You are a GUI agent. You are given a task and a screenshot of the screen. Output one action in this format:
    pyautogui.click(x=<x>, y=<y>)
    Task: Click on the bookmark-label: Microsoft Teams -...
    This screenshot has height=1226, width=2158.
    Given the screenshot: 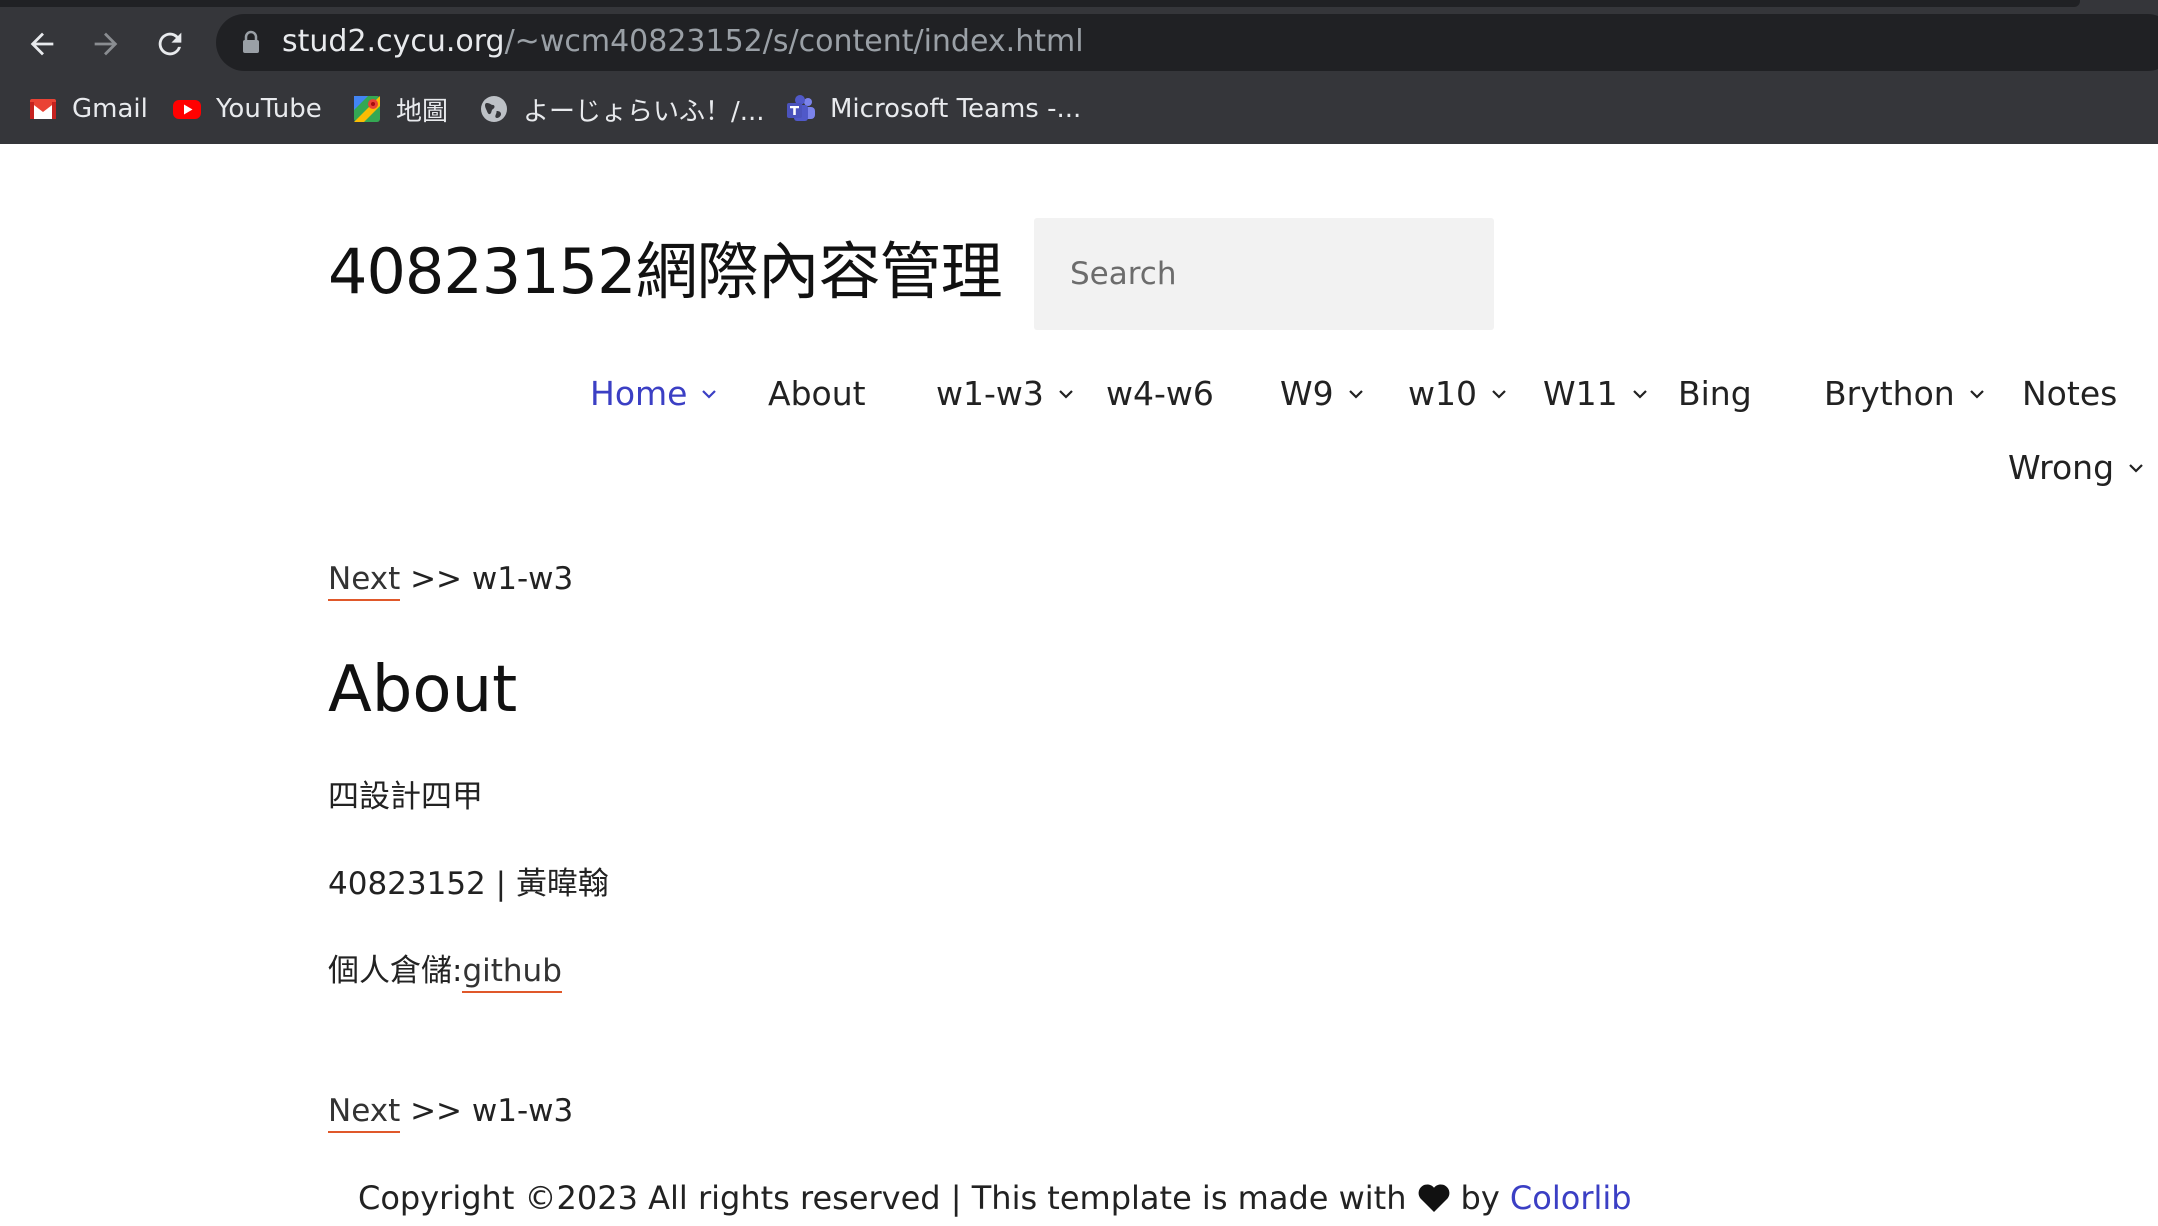 What is the action you would take?
    pyautogui.click(x=956, y=109)
    